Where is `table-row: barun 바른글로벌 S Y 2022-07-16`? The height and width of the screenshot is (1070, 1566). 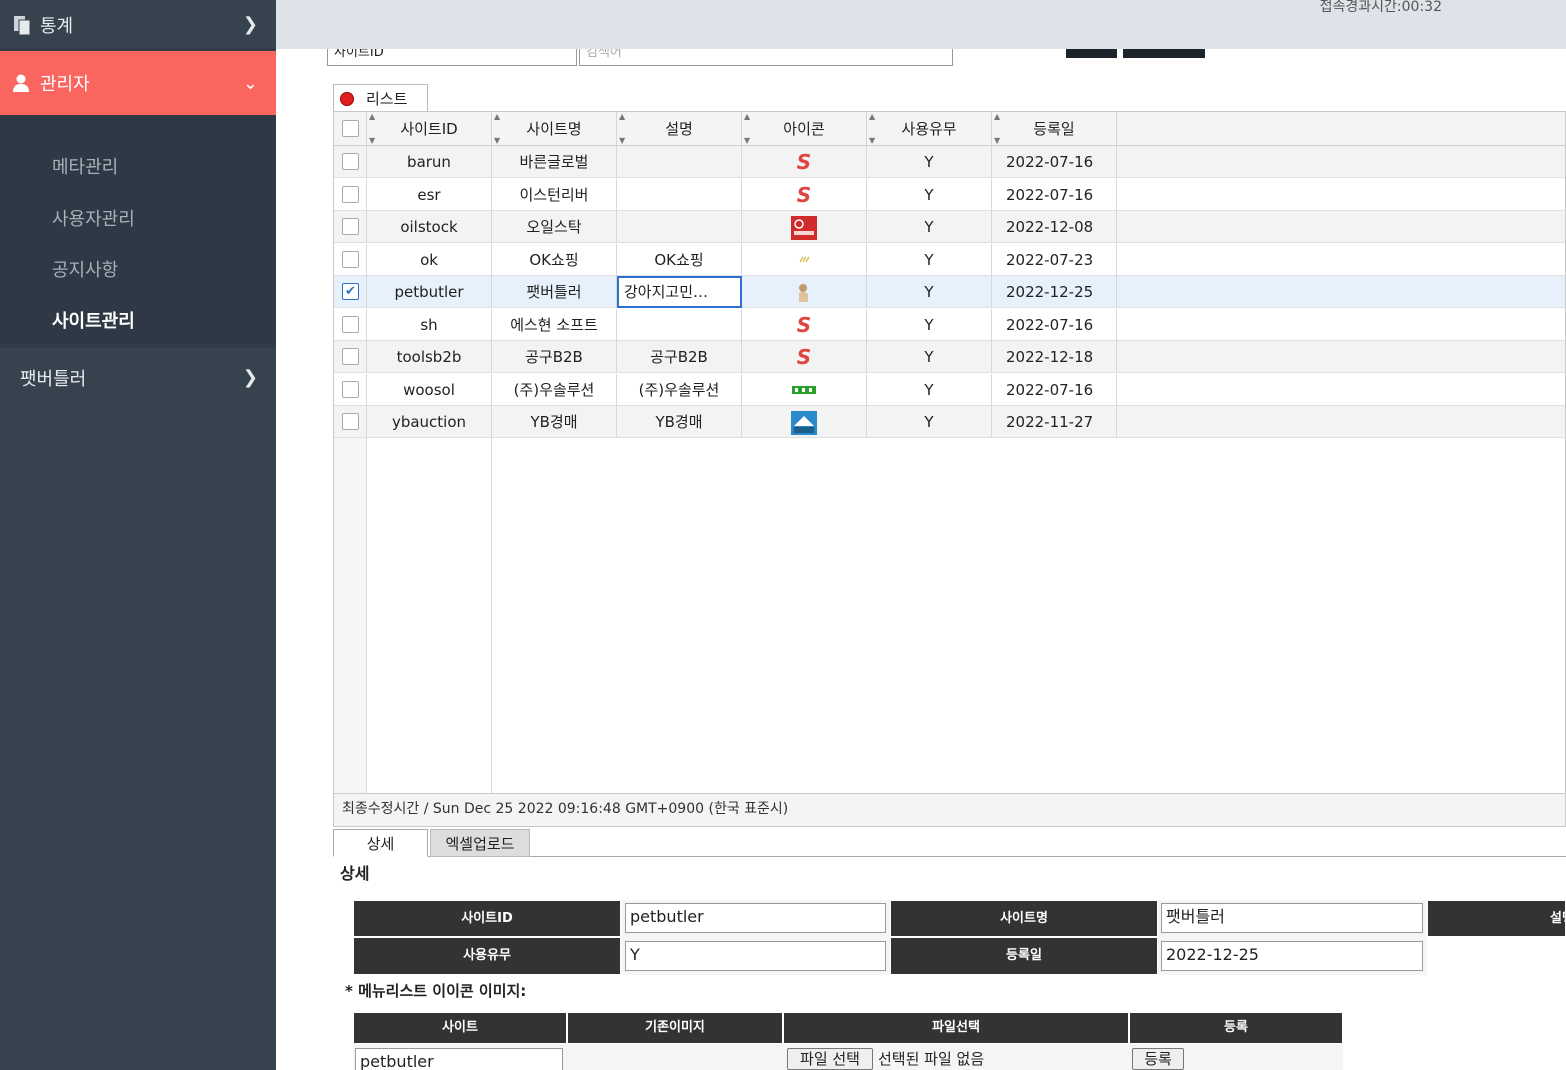 table-row: barun 바른글로벌 S Y 2022-07-16 is located at coordinates (949, 162).